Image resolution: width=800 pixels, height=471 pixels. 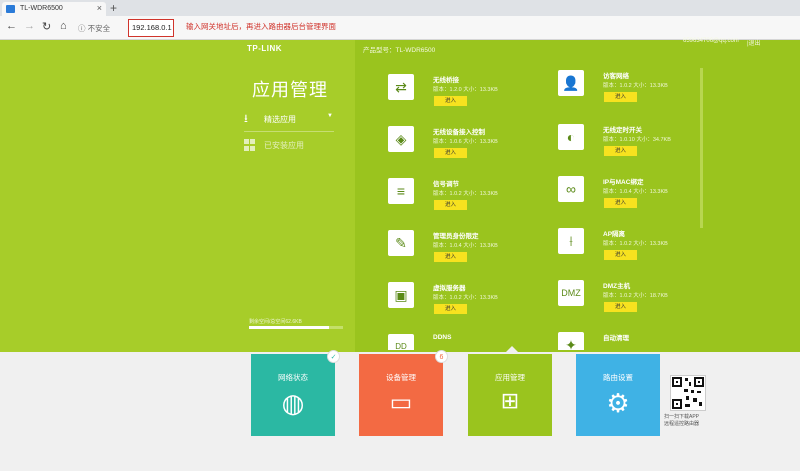 I want to click on app-card: 👤 访客网络 版本：1.0.2 大小：13.3KB 进入, so click(x=633, y=92).